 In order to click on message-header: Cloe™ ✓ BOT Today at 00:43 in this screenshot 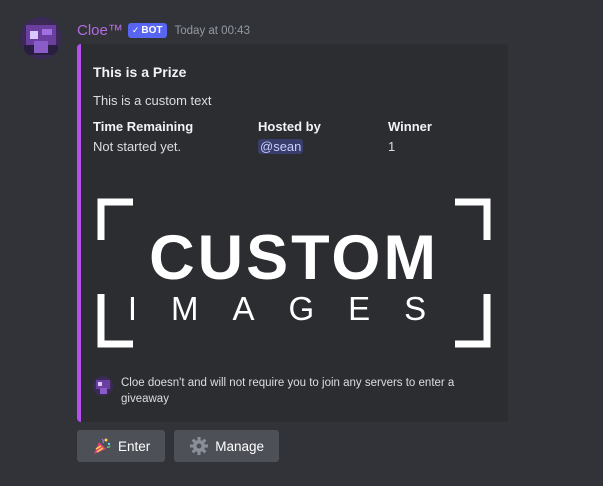, I will do `click(163, 30)`.